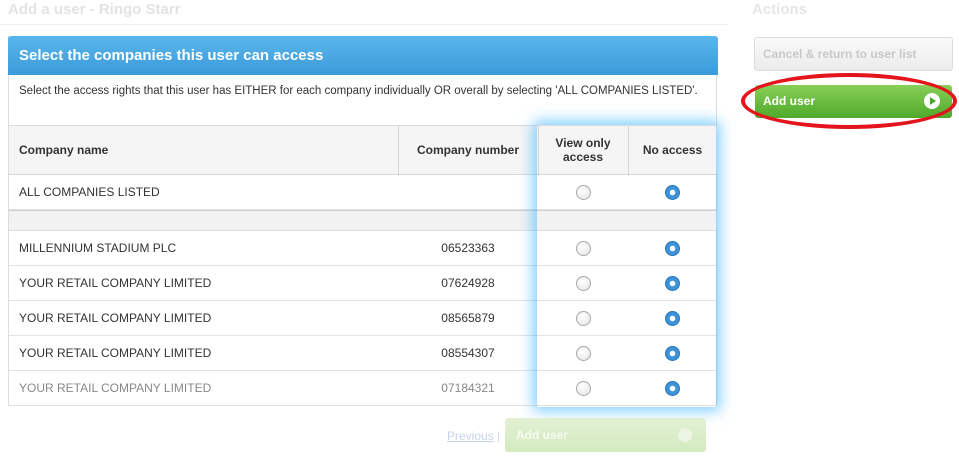  Describe the element at coordinates (364, 24) in the screenshot. I see `title-divider` at that location.